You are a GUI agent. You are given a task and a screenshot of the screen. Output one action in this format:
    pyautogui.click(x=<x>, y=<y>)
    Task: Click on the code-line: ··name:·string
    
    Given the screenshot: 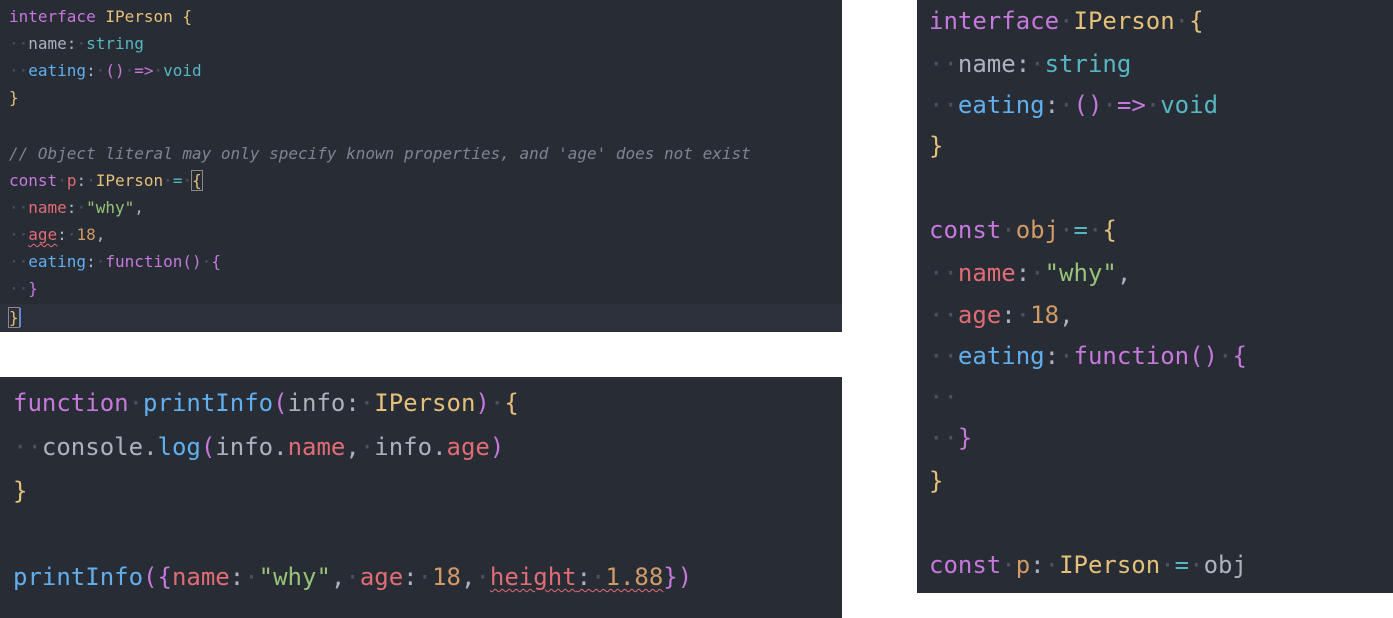 What is the action you would take?
    pyautogui.click(x=1030, y=64)
    